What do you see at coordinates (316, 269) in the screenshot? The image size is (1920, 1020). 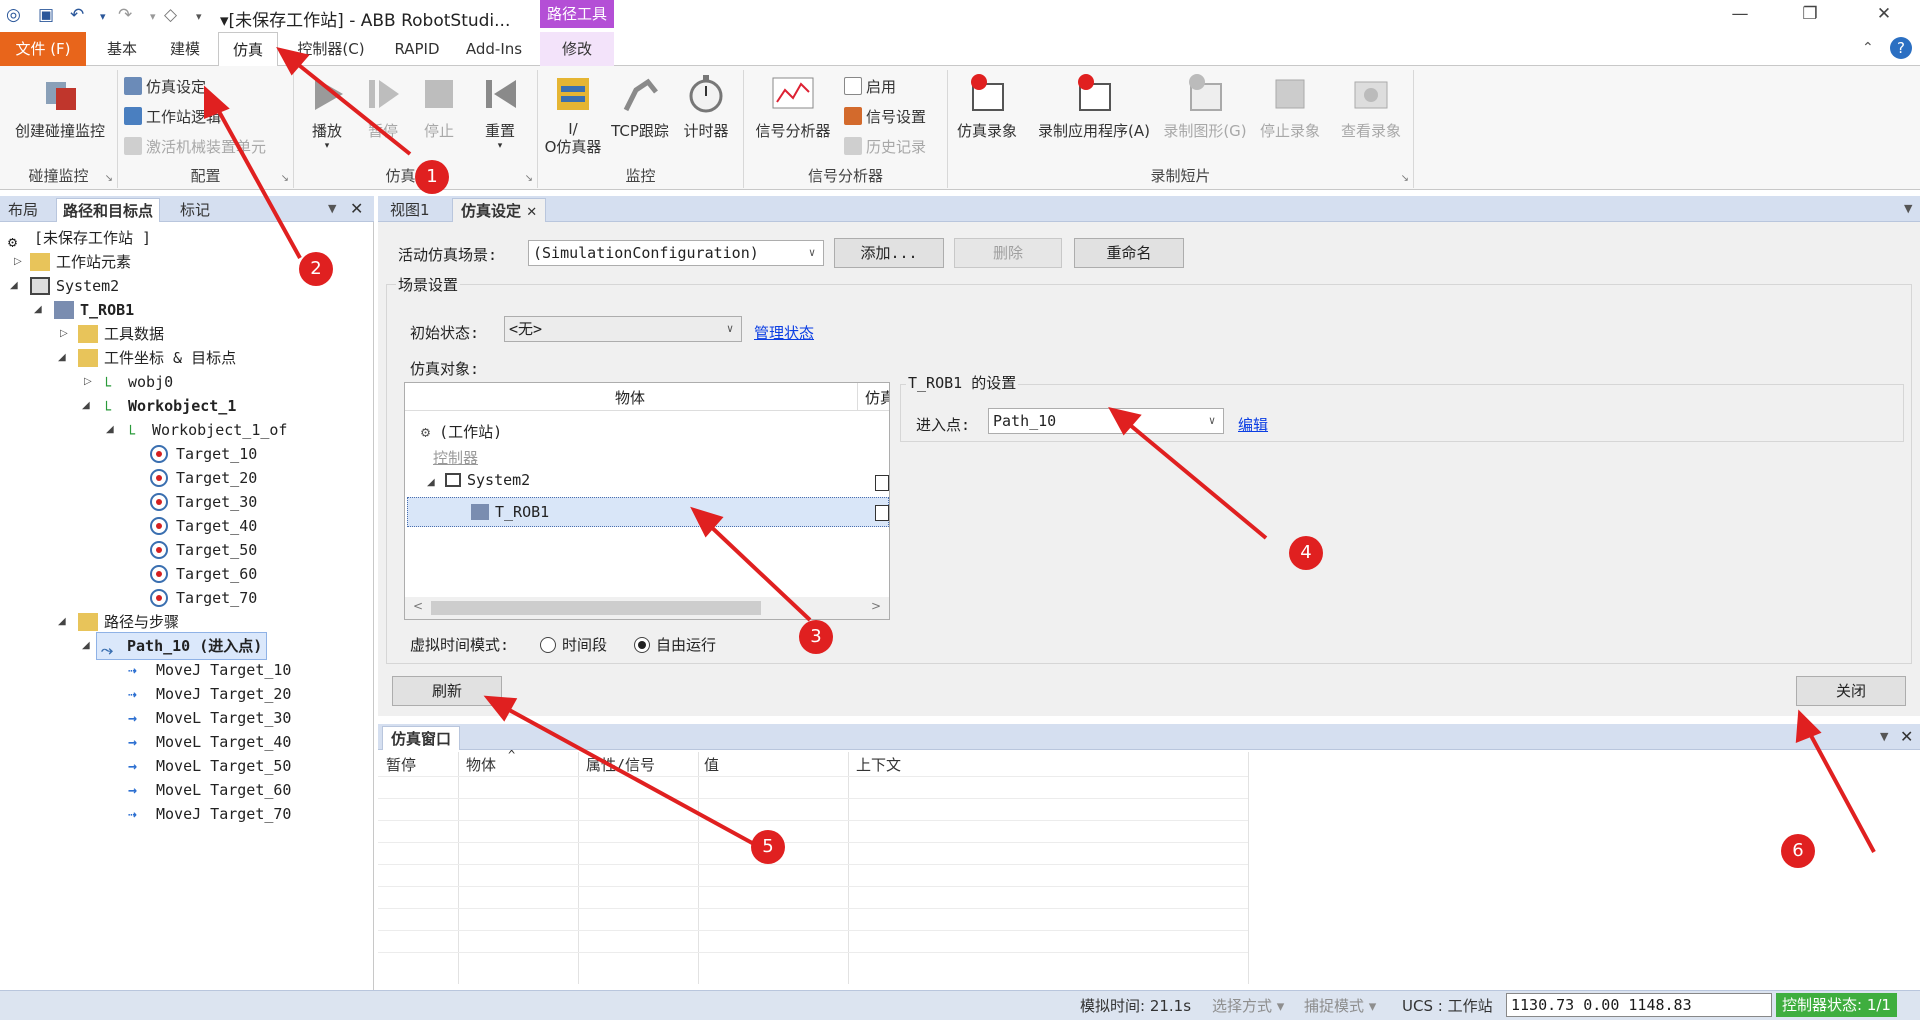 I see `annotation-marker: 2` at bounding box center [316, 269].